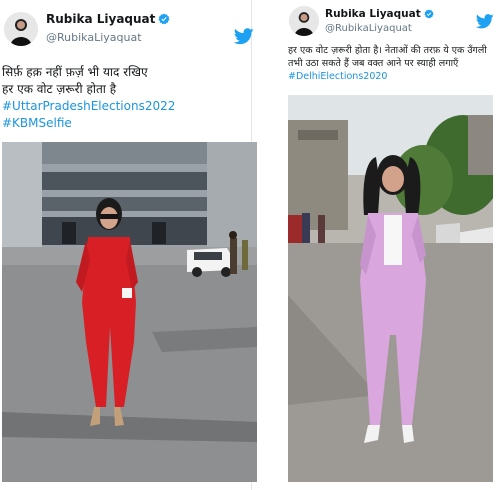  Describe the element at coordinates (394, 76) in the screenshot. I see `hashtag-link: #DelhiElections2020` at that location.